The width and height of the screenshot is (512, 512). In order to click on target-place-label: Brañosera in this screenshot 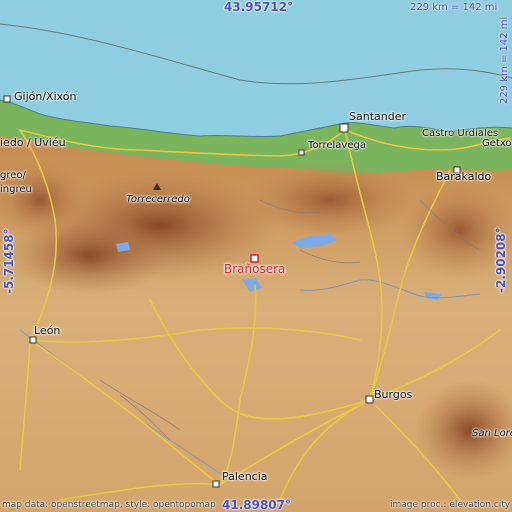, I will do `click(254, 269)`.